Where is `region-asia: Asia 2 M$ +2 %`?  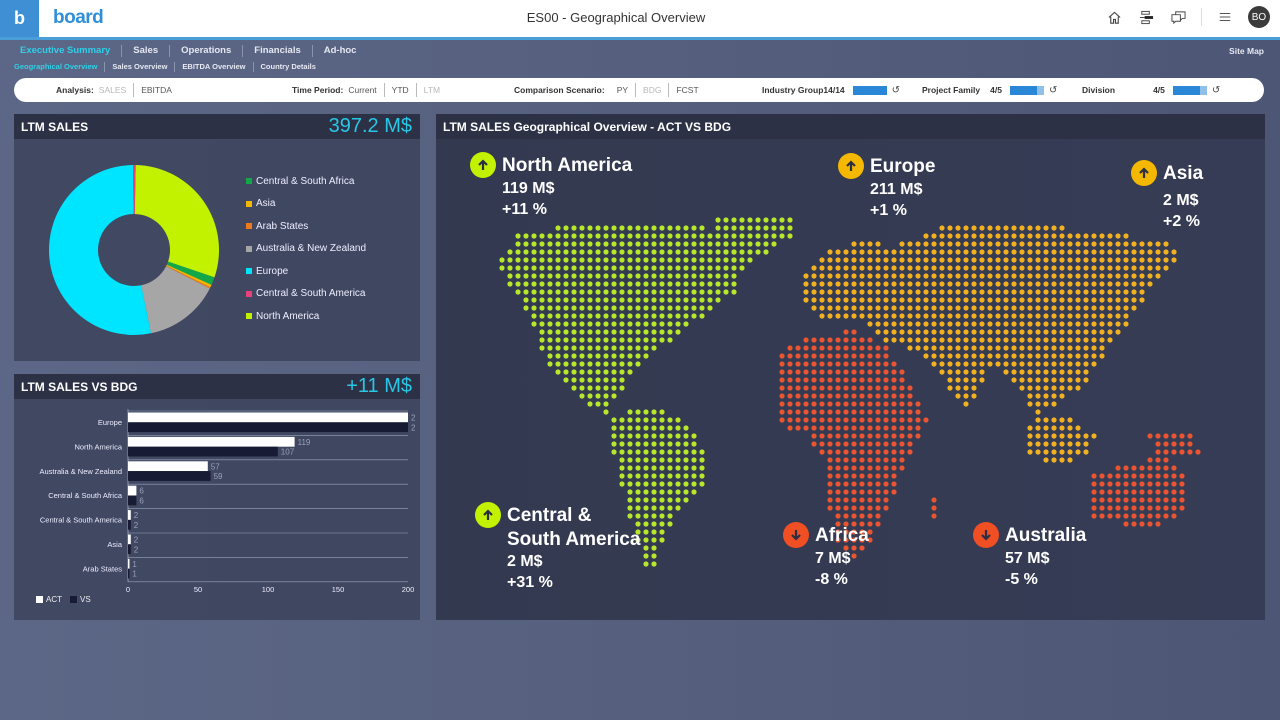 region-asia: Asia 2 M$ +2 % is located at coordinates (1167, 196).